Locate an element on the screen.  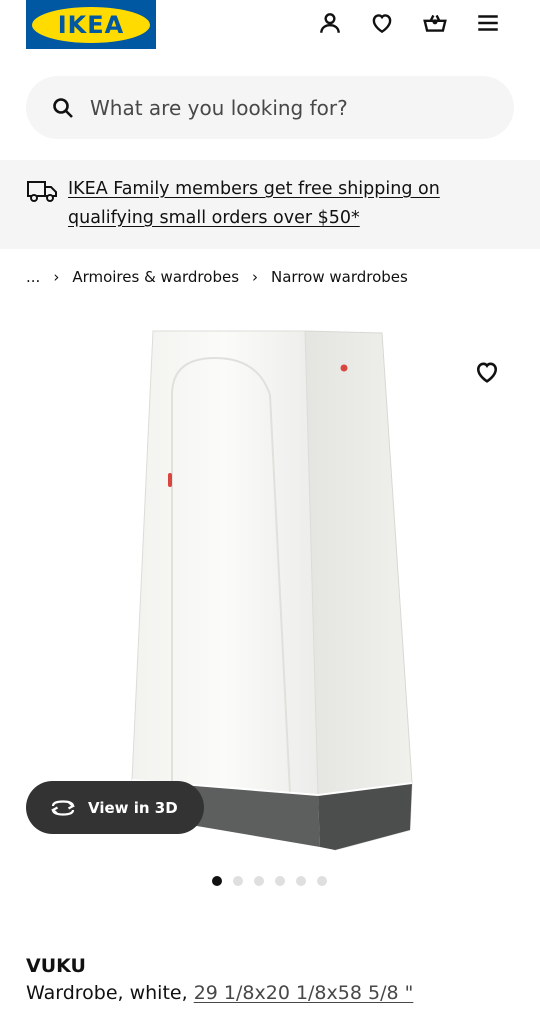
add-to-wishlist-heart-icon is located at coordinates (487, 372).